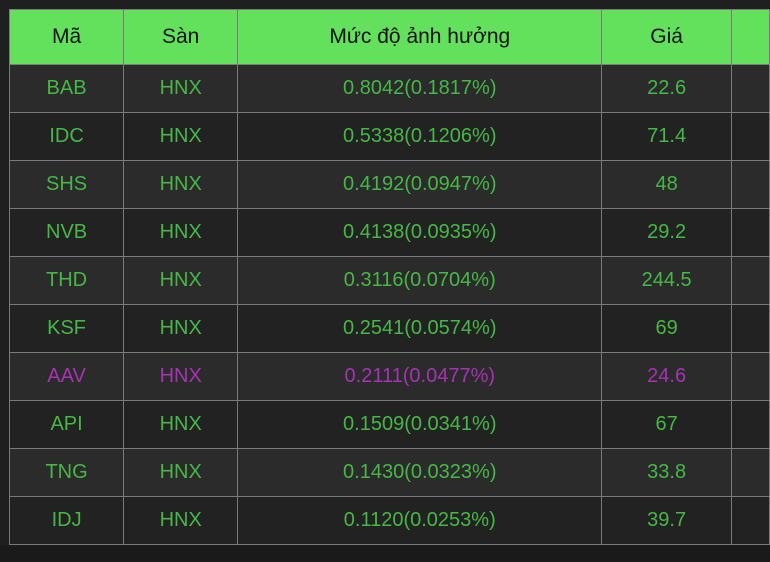 The width and height of the screenshot is (770, 562). I want to click on cell-gia: 39.7, so click(666, 520).